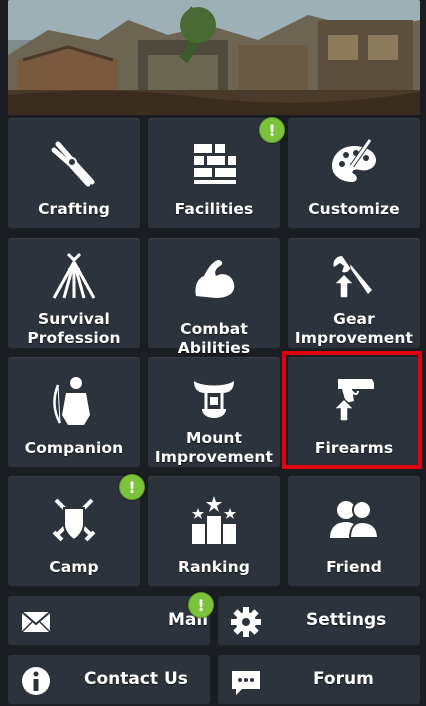 This screenshot has height=706, width=426. I want to click on ranking-tile: Ranking, so click(214, 532).